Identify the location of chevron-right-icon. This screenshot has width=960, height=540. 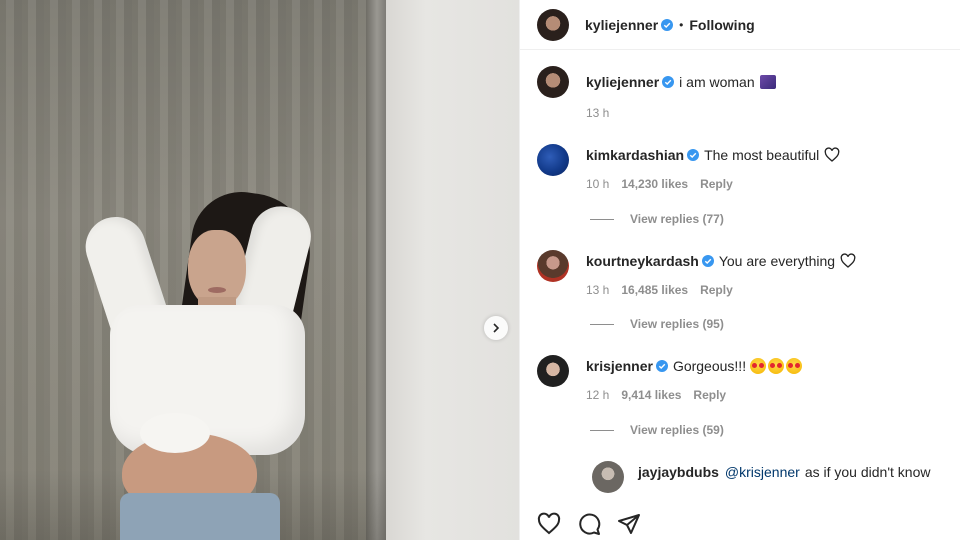
(496, 328).